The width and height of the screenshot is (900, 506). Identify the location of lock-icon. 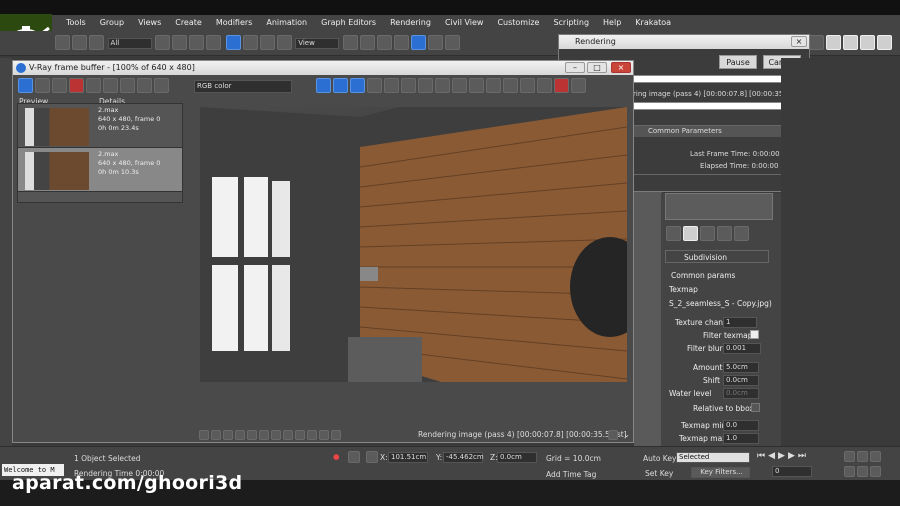
(544, 85).